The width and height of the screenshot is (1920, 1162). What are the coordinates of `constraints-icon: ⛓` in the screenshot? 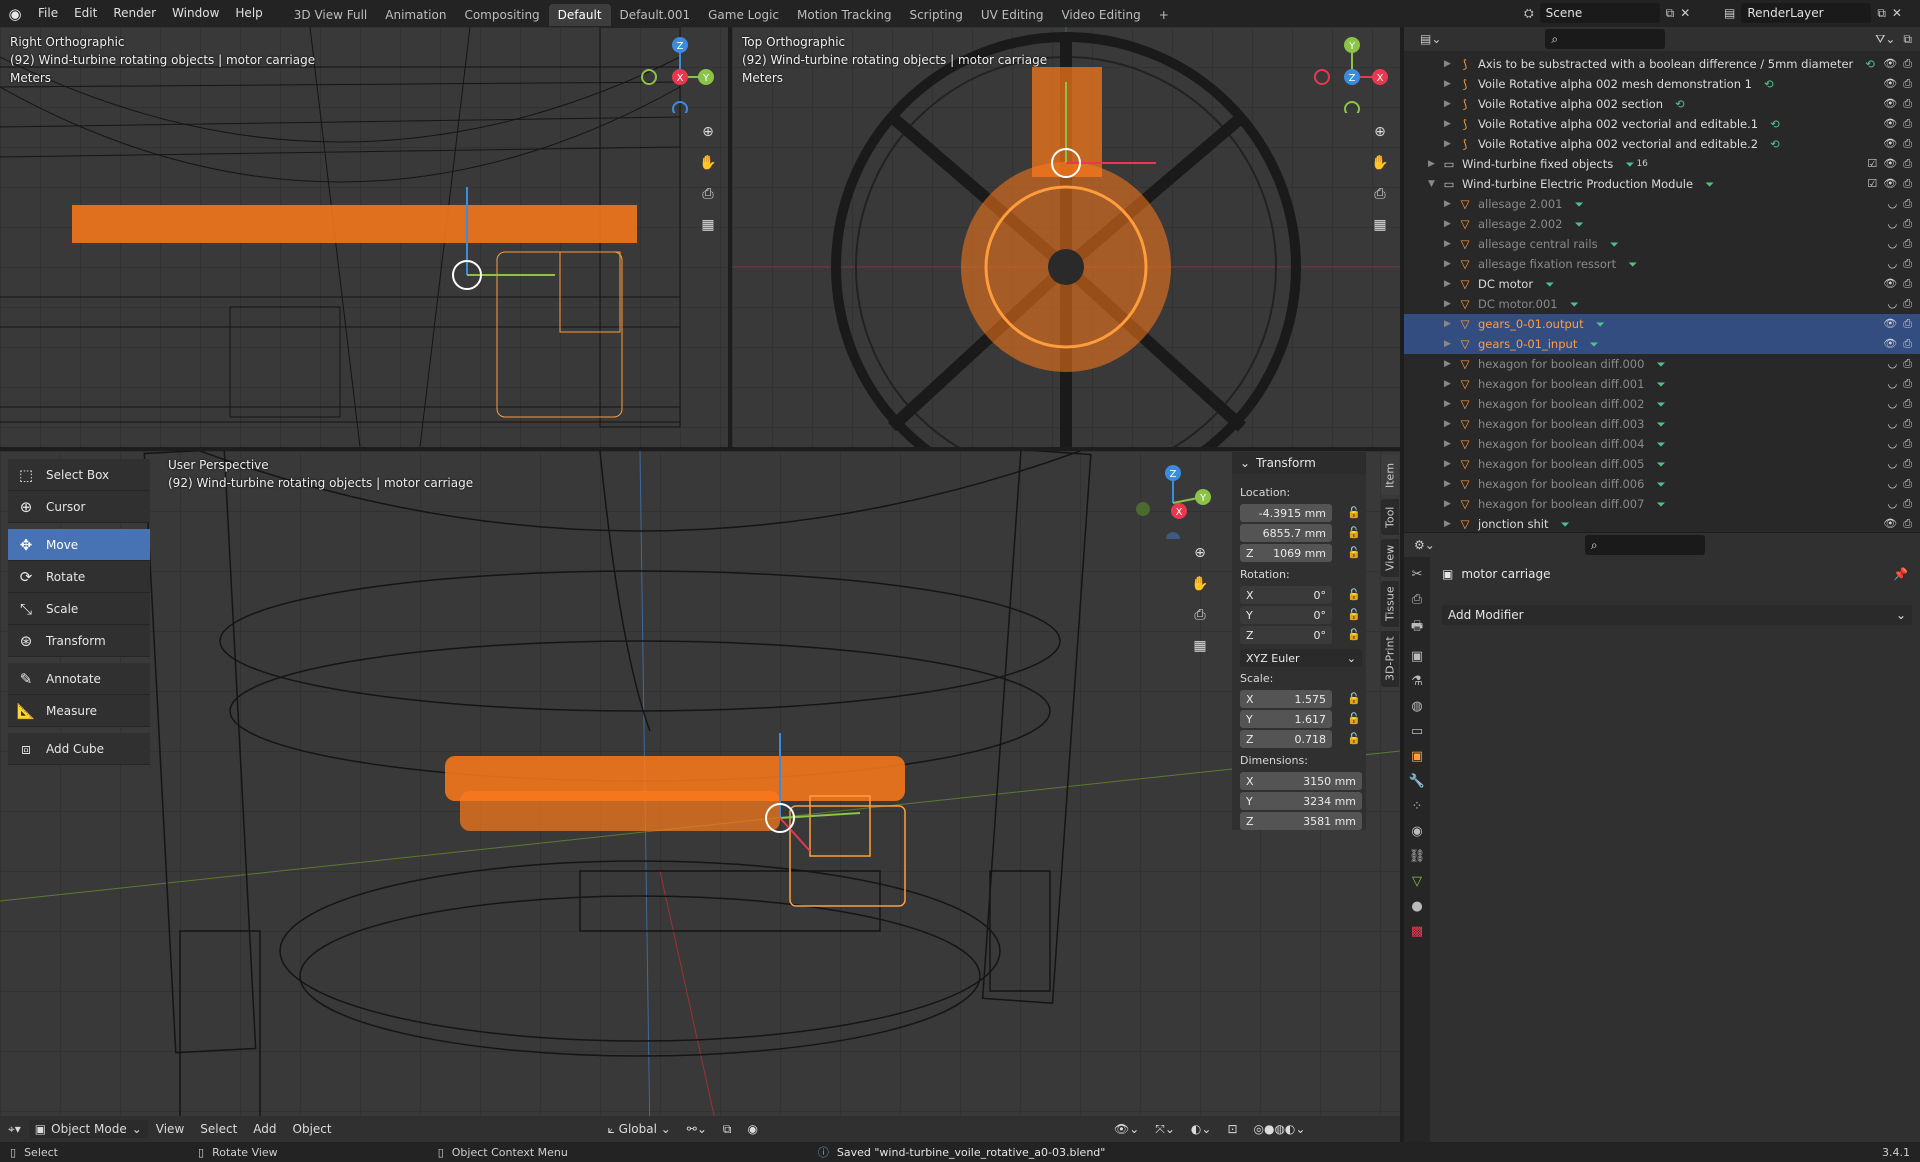 It's located at (1417, 856).